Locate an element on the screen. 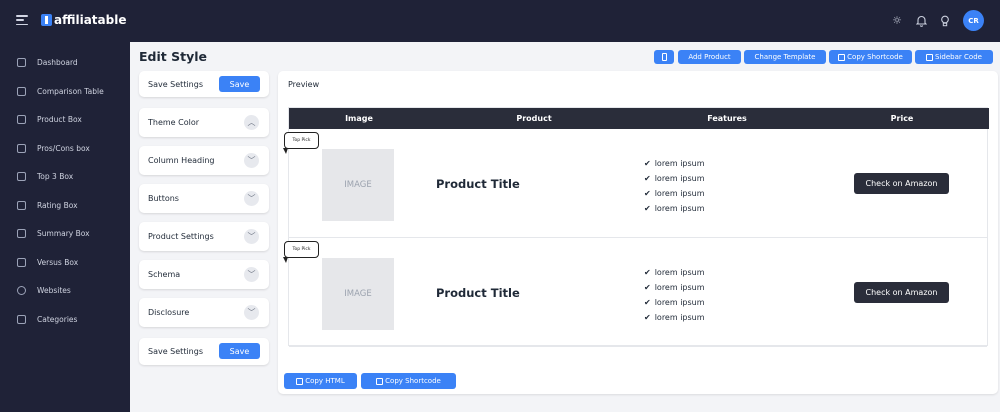  sidebar-item-pros-cons: Pros/Cons box is located at coordinates (53, 148).